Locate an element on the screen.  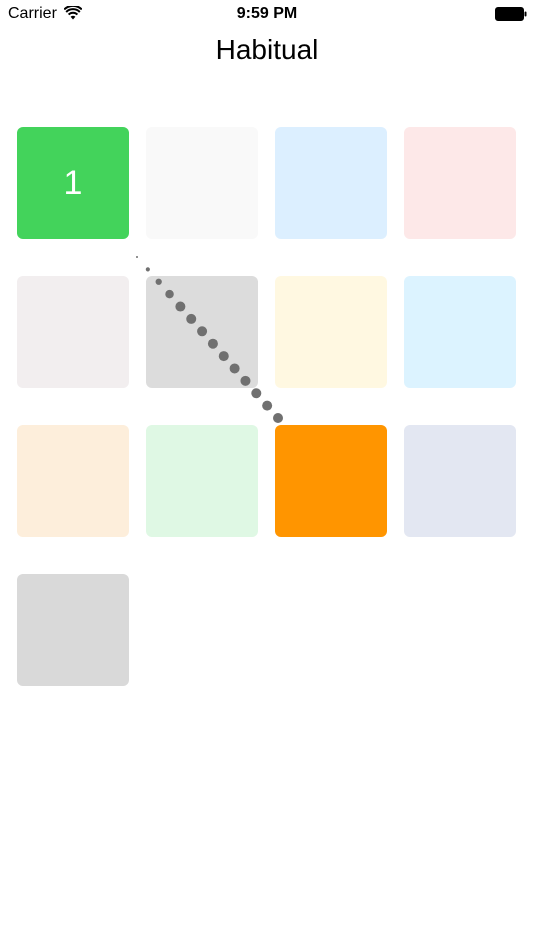
habit-count: 1 is located at coordinates (73, 182).